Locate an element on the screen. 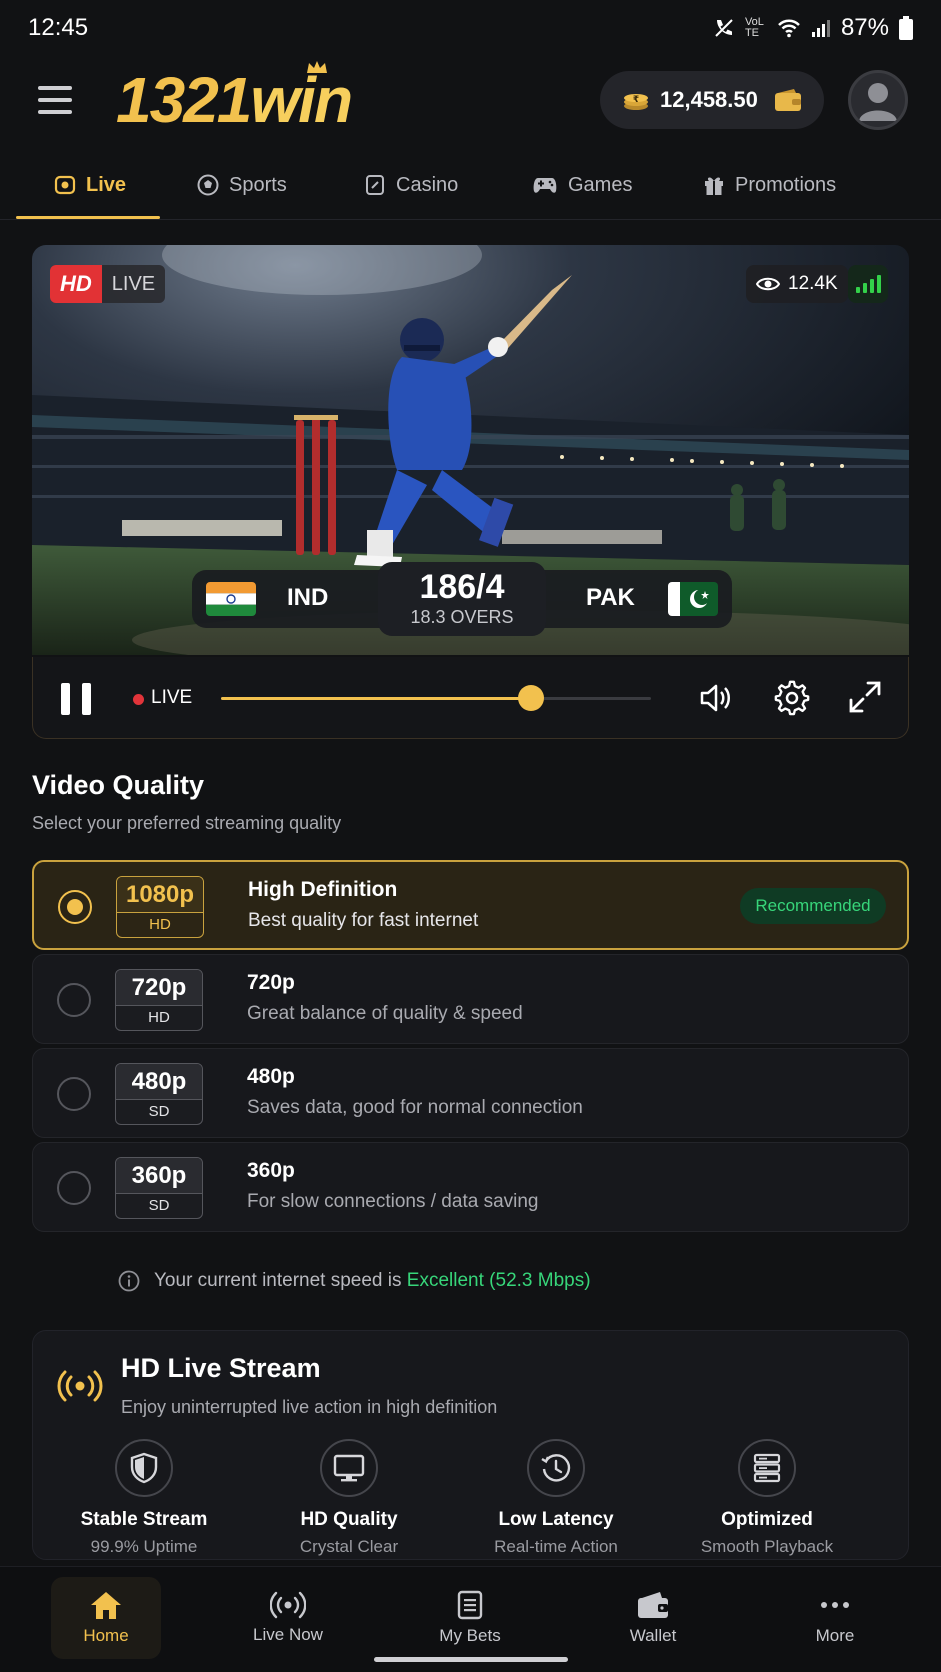 The height and width of the screenshot is (1672, 941). battery-icon is located at coordinates (906, 28).